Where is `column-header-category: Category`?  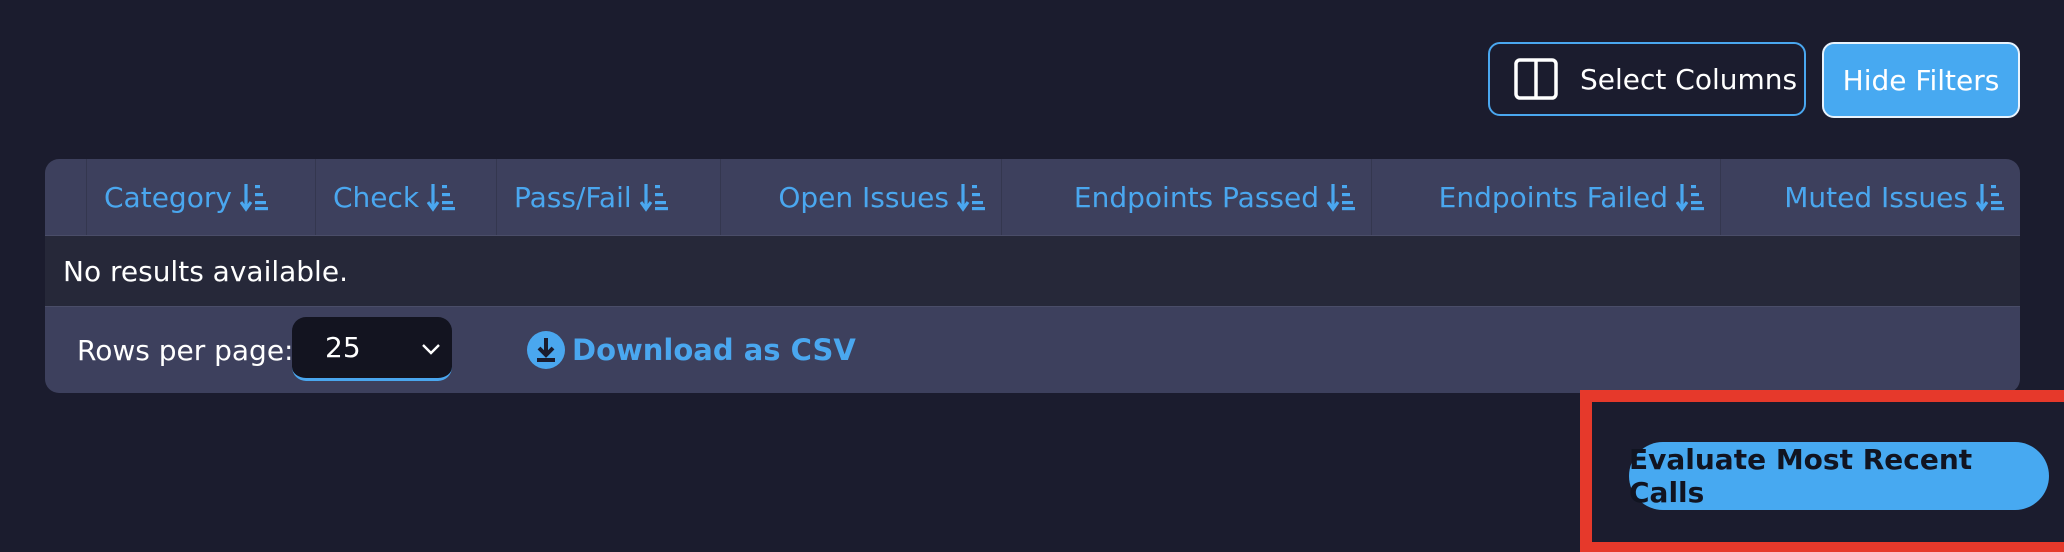 column-header-category: Category is located at coordinates (201, 197).